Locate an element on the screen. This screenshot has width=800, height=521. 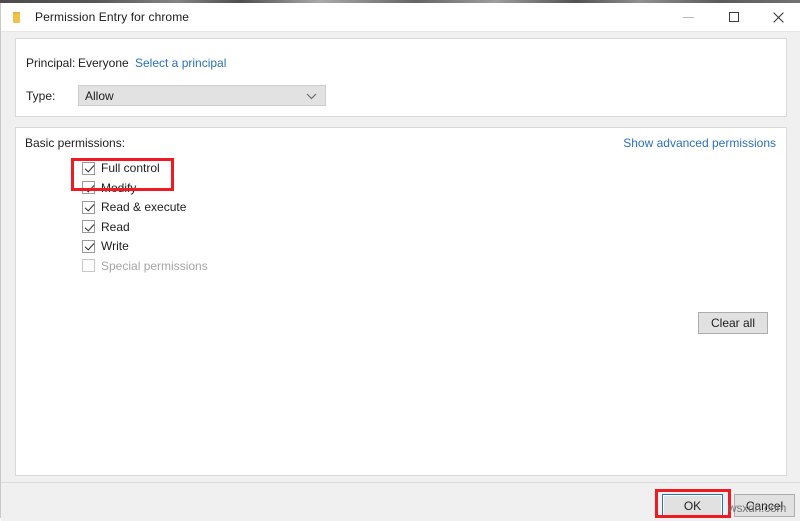
select-a-principal-link: Select a principal is located at coordinates (180, 63).